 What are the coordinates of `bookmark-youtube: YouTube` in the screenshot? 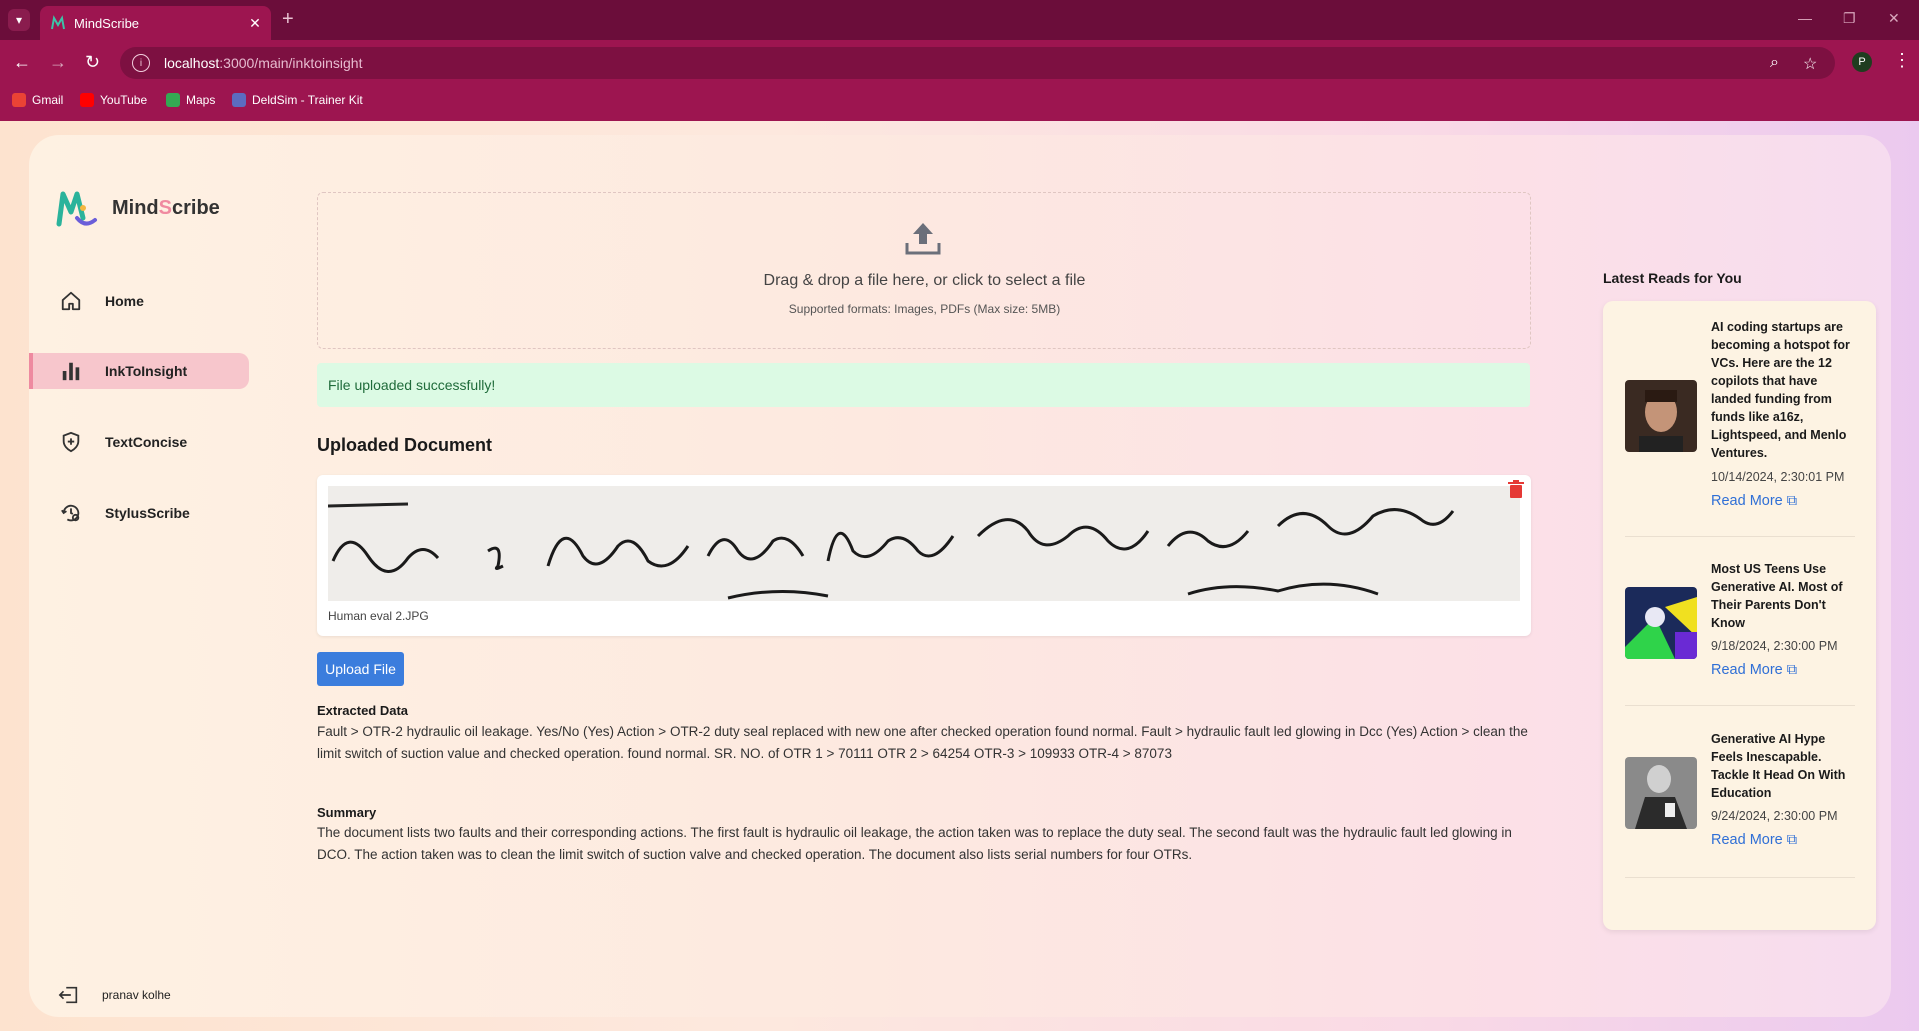 It's located at (113, 100).